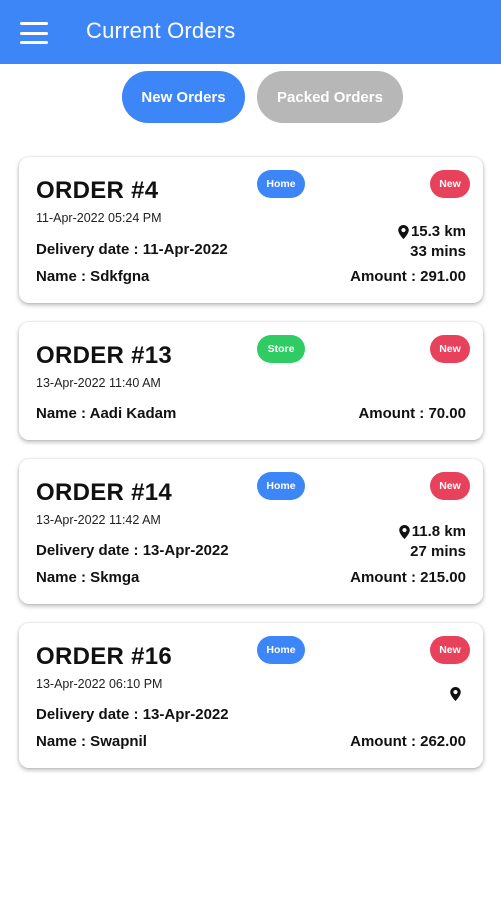 The height and width of the screenshot is (900, 501). Describe the element at coordinates (161, 30) in the screenshot. I see `page-title: Current Orders` at that location.